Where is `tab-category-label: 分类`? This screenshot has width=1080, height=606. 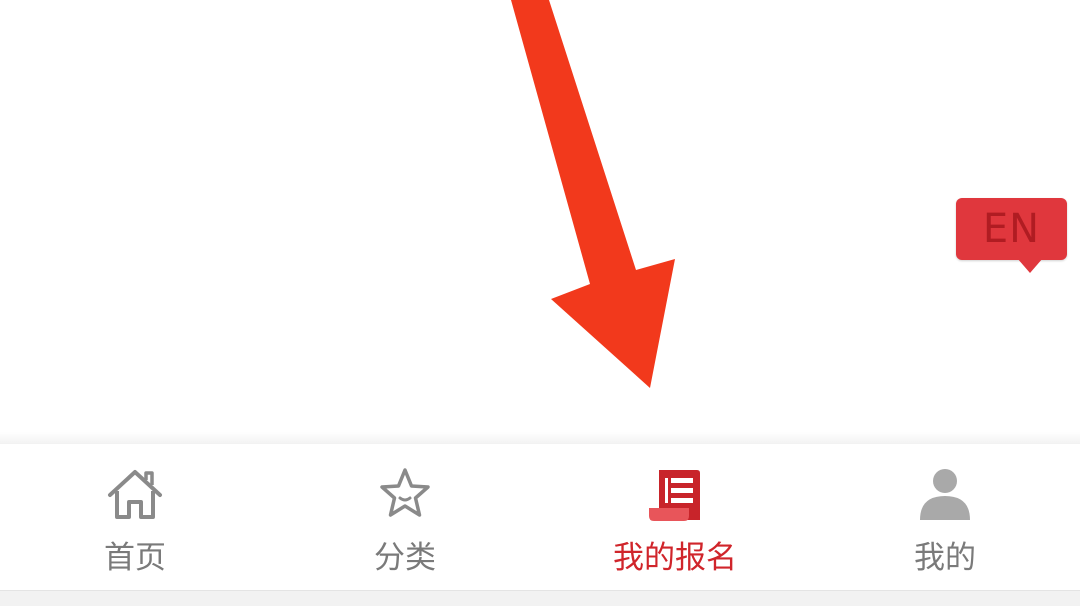 tab-category-label: 分类 is located at coordinates (405, 558).